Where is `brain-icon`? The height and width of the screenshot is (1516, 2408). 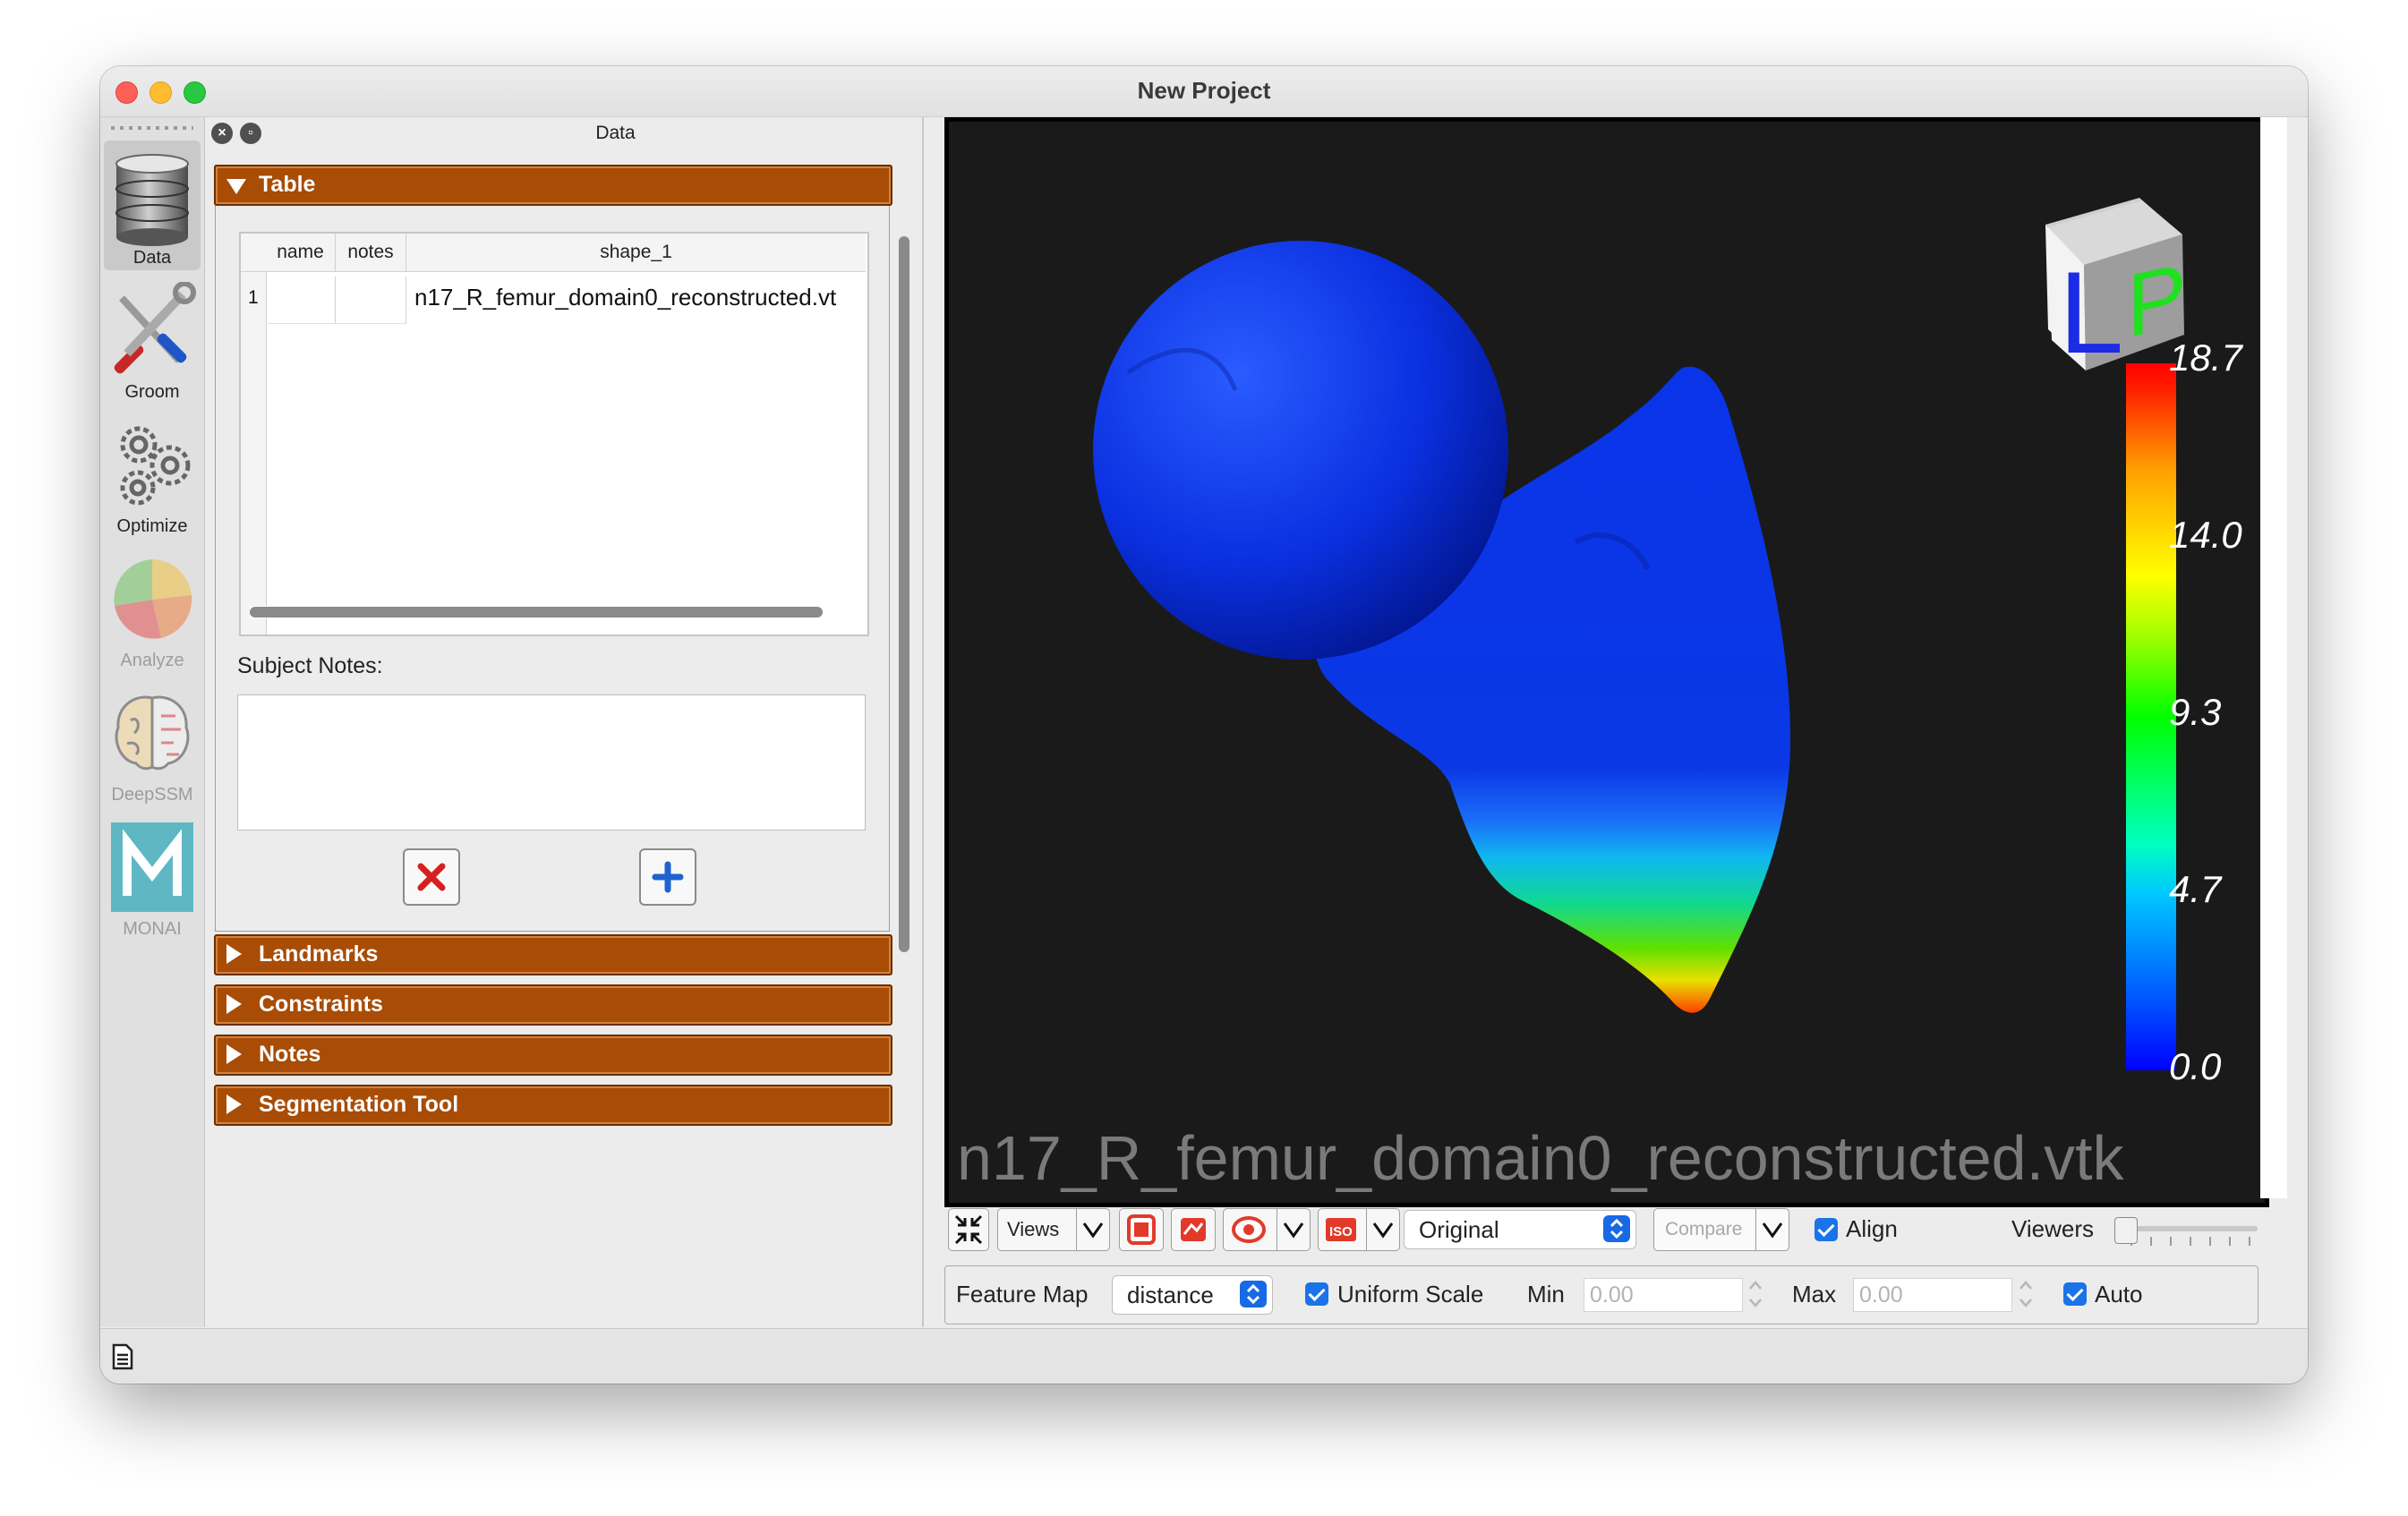
brain-icon is located at coordinates (152, 733).